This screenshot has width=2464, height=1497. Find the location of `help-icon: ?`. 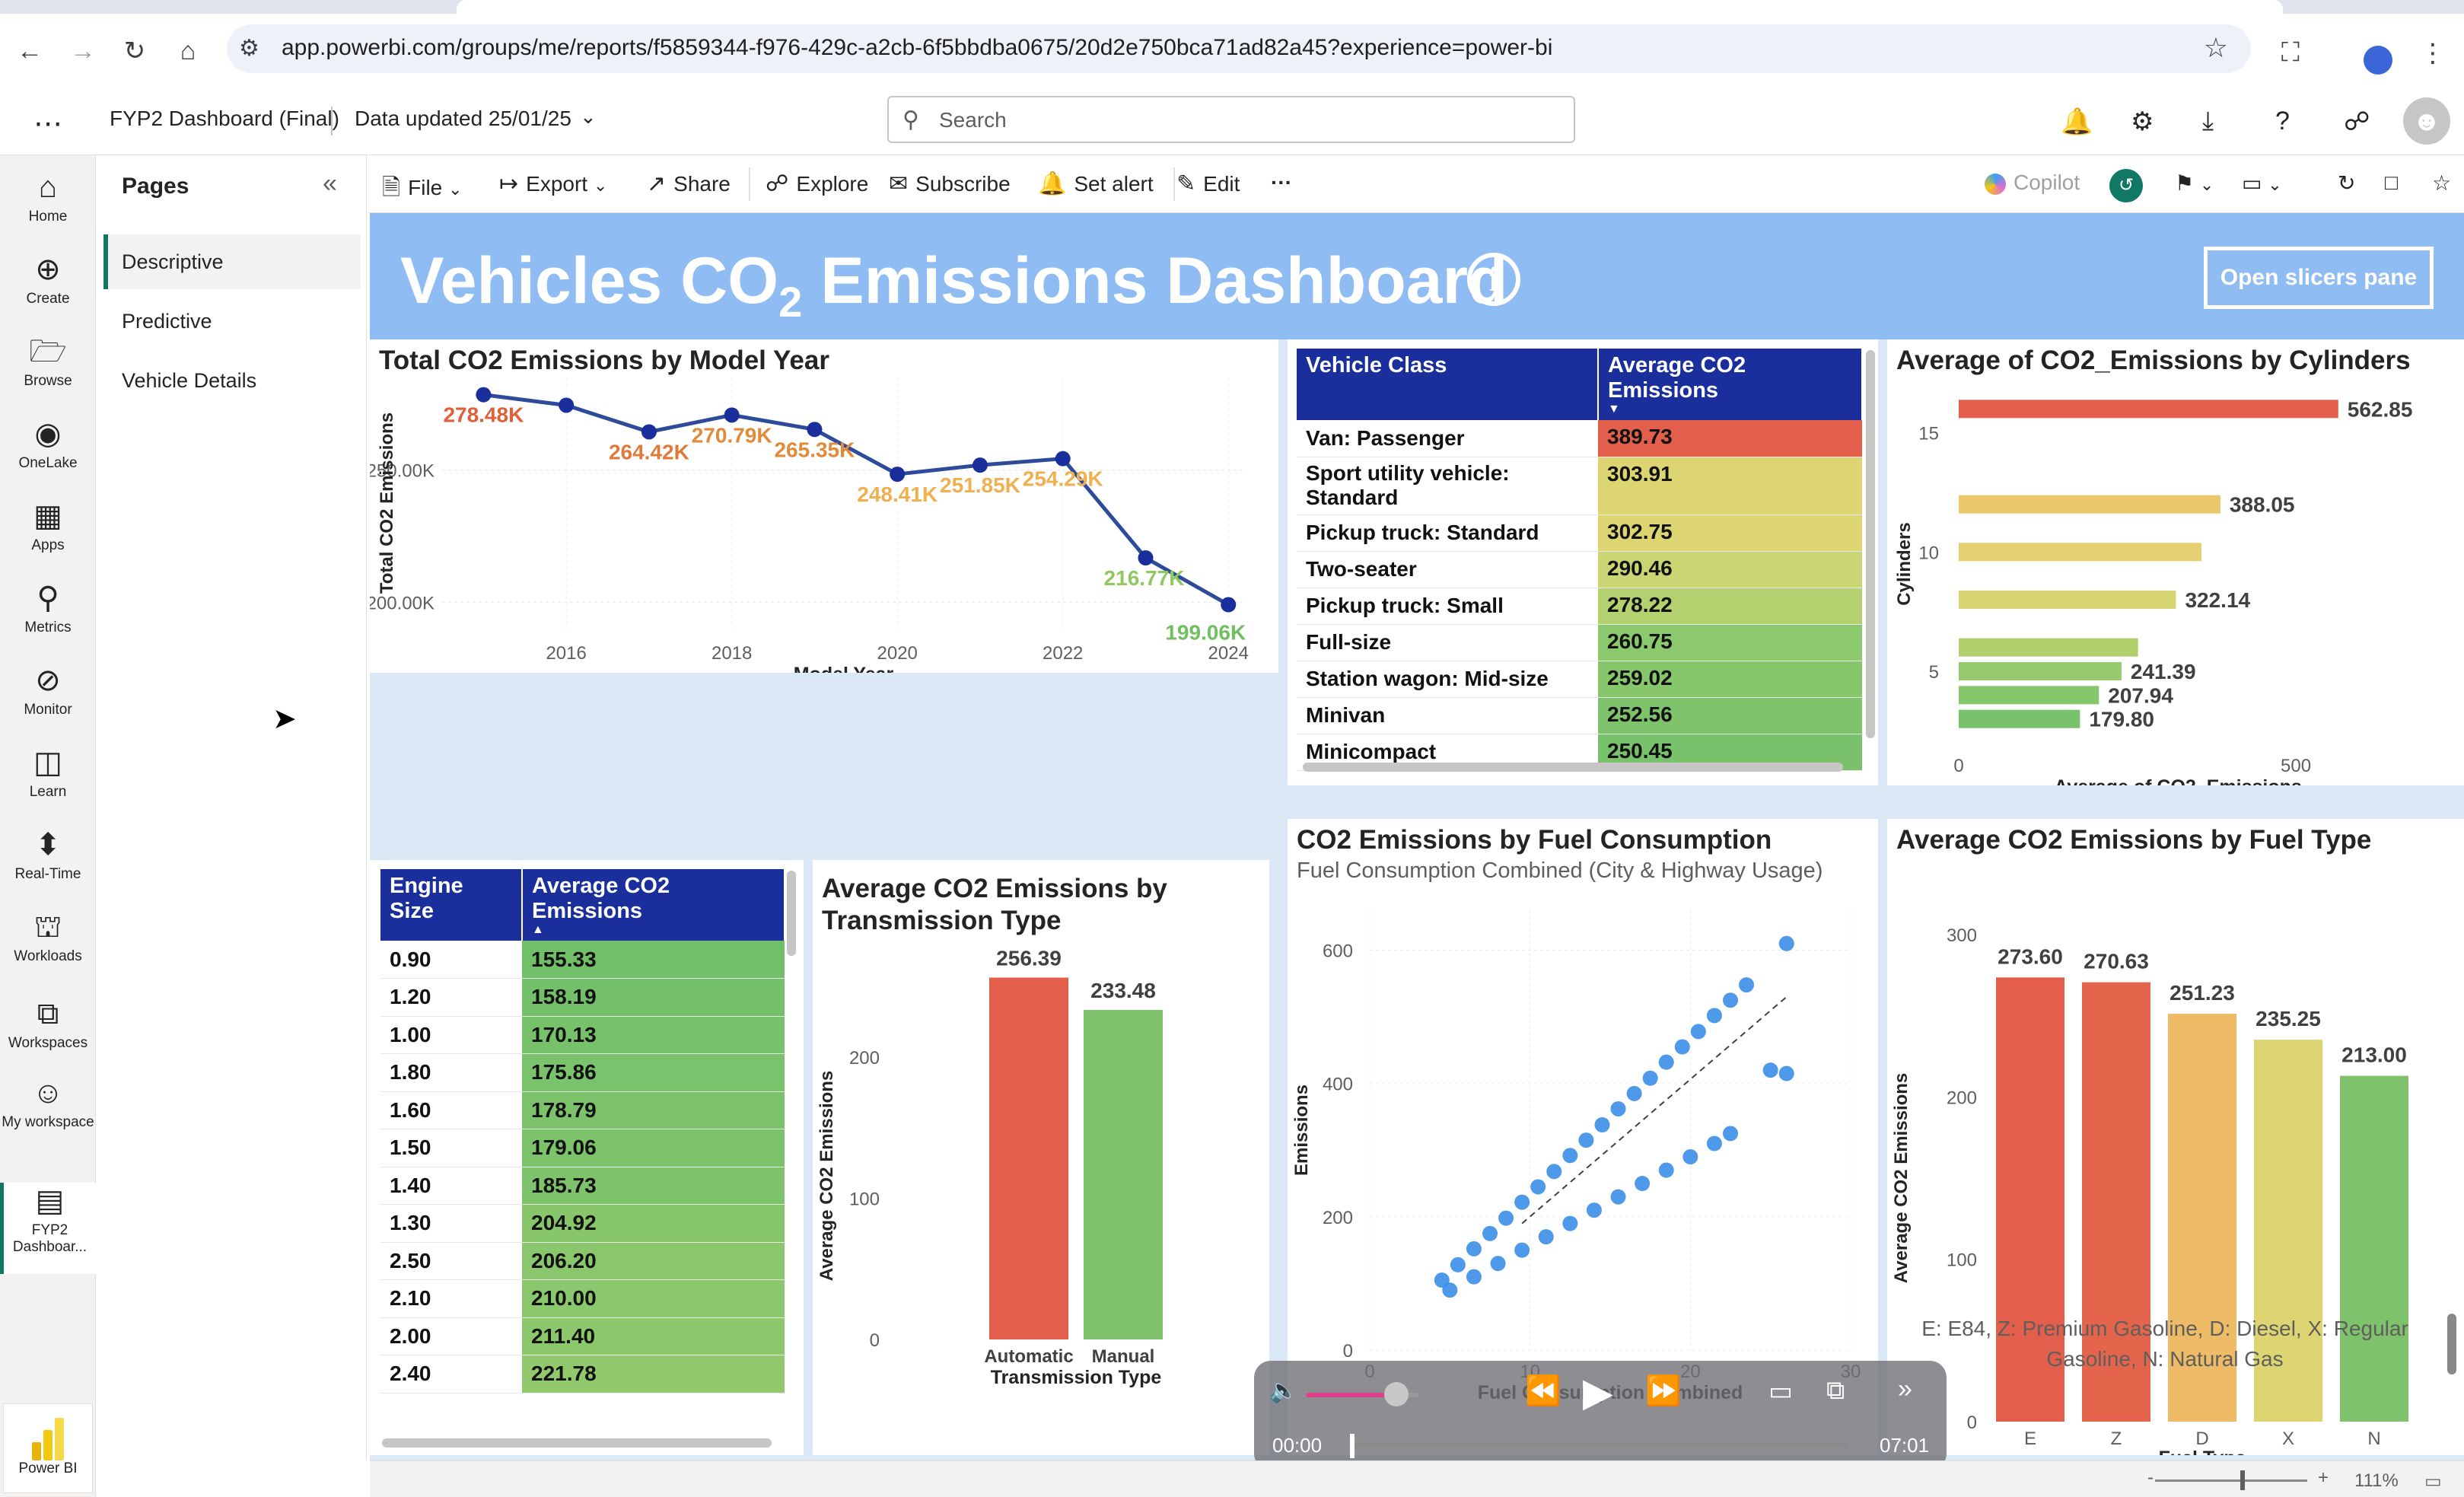

help-icon: ? is located at coordinates (2282, 121).